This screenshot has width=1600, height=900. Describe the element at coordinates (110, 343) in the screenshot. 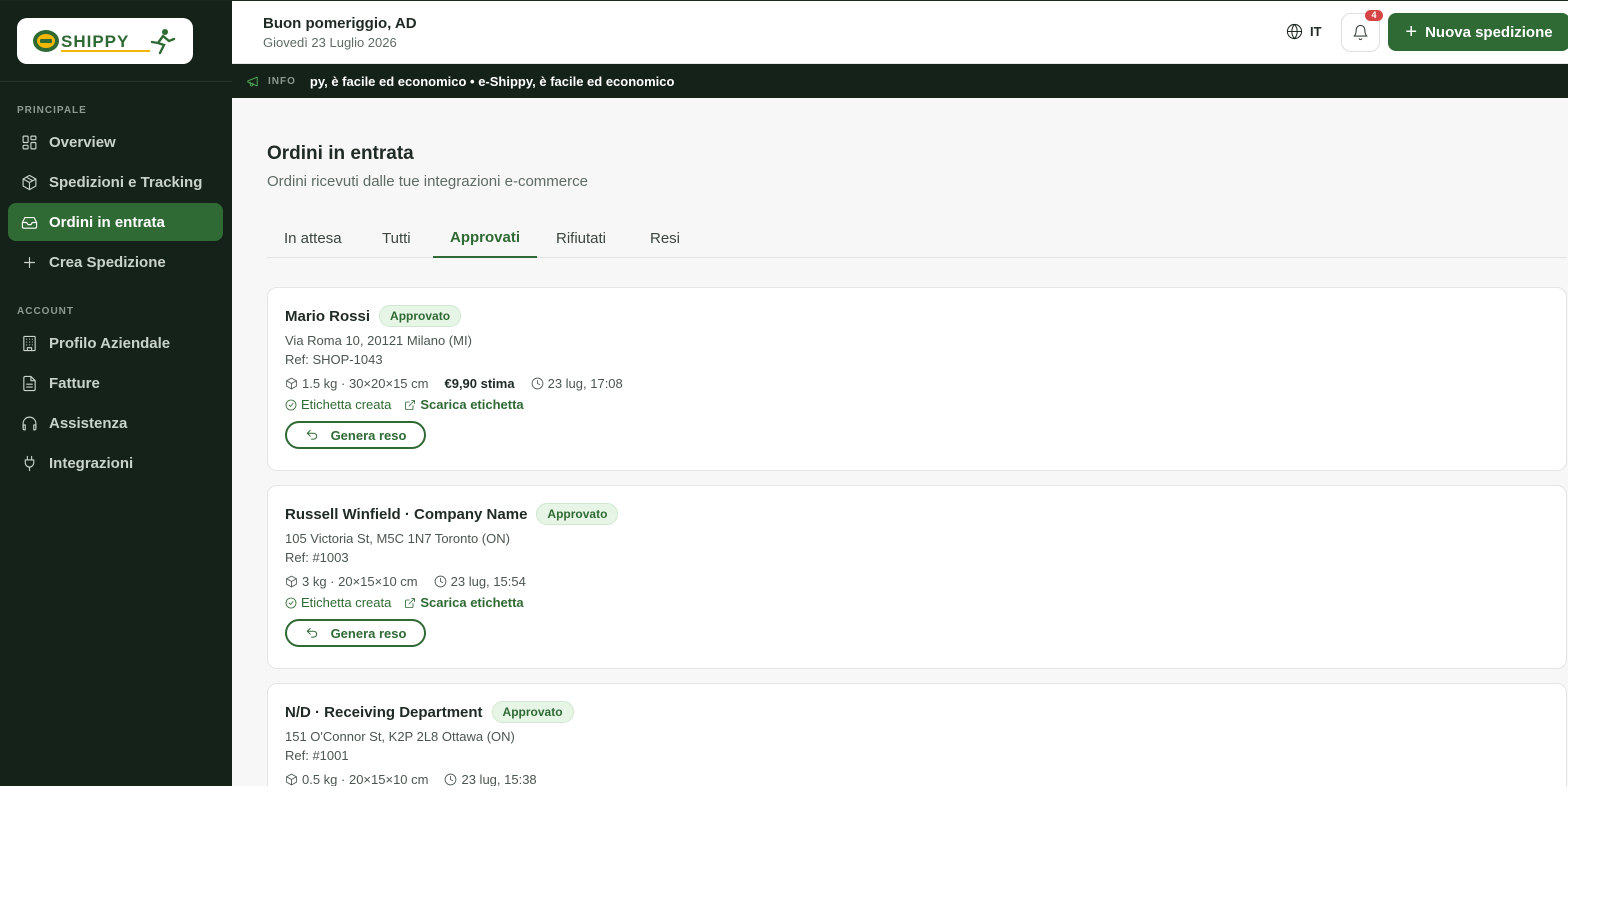

I see `sidebar-item-label: Profilo Aziendale` at that location.